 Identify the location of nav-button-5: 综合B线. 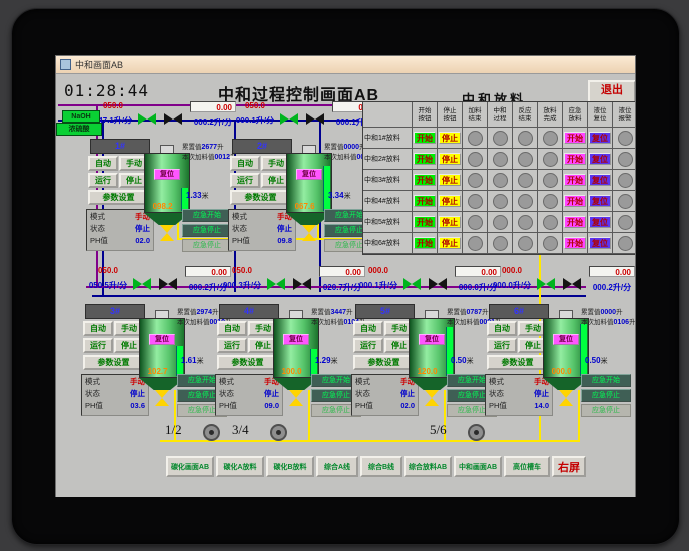
(381, 466).